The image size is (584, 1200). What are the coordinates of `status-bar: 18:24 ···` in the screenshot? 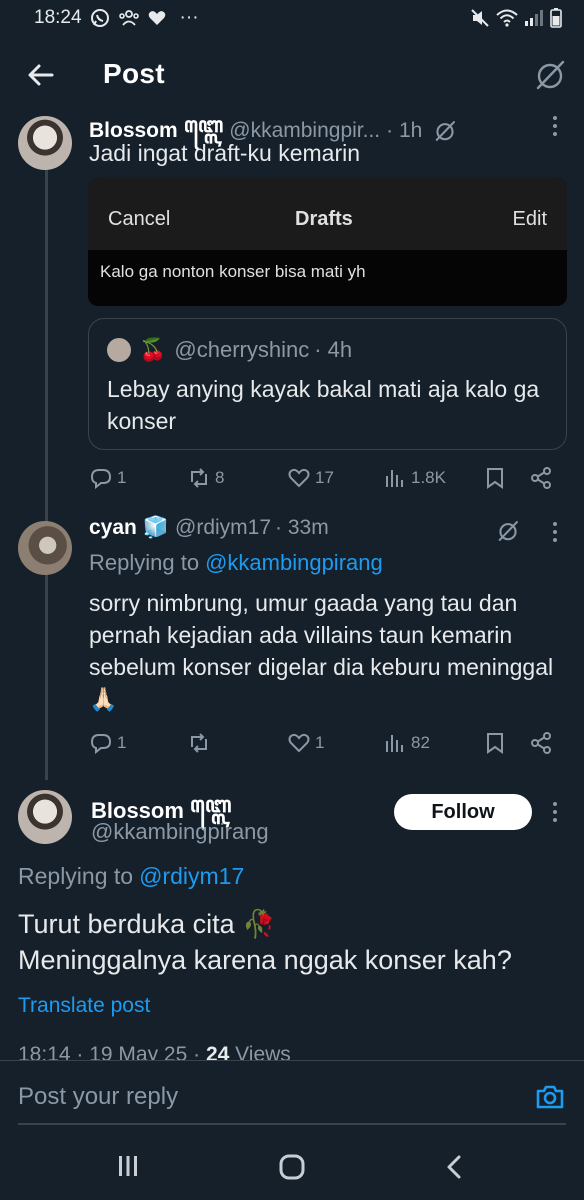 It's located at (292, 18).